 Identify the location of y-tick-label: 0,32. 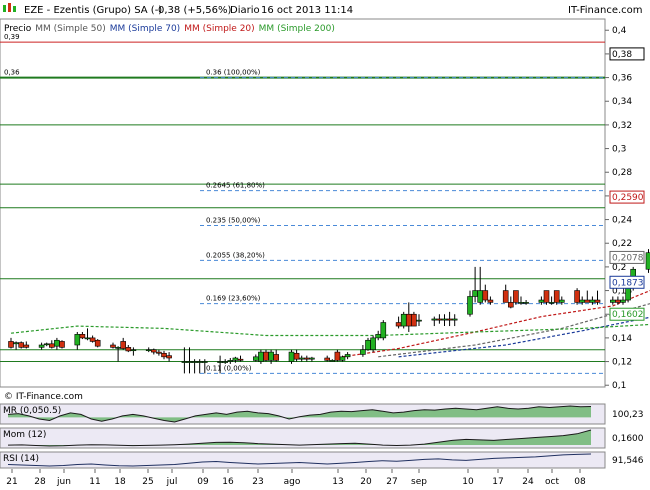
(622, 126).